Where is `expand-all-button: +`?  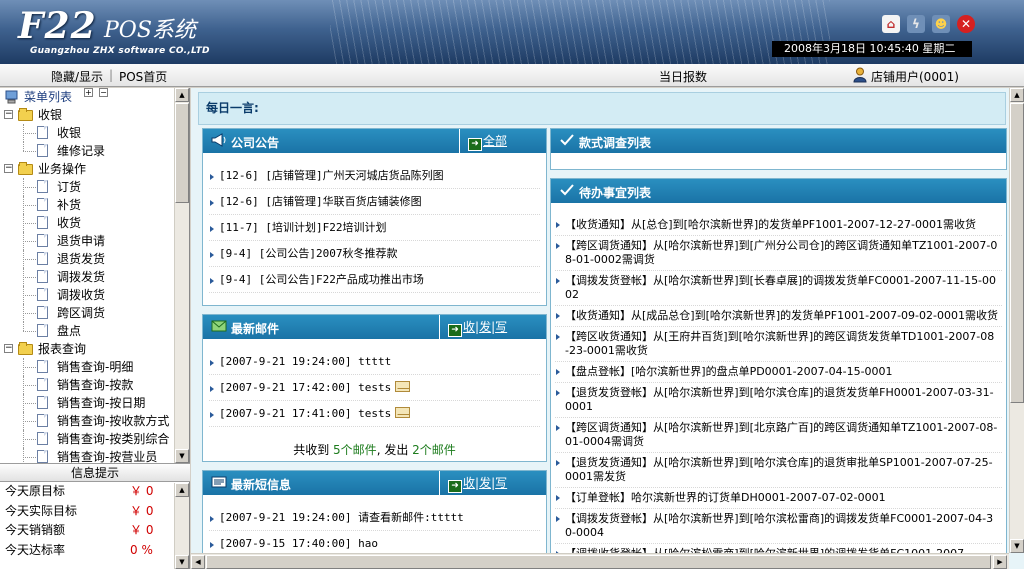
expand-all-button: + is located at coordinates (88, 92).